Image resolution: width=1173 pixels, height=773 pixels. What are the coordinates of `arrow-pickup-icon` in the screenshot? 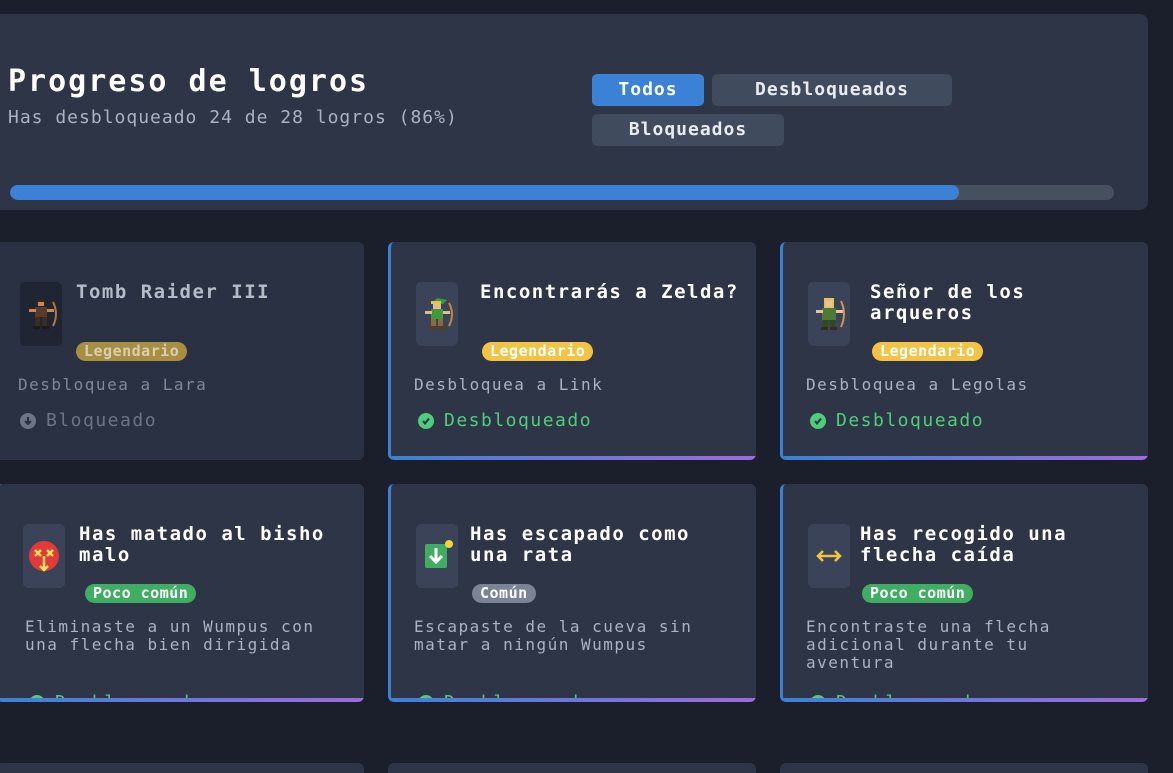 It's located at (829, 556).